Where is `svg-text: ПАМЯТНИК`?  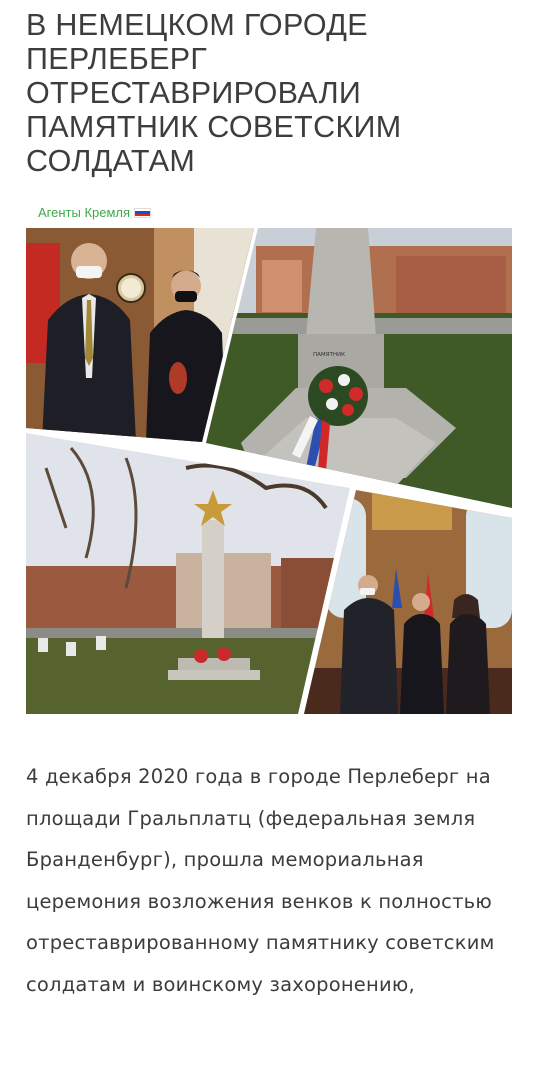 svg-text: ПАМЯТНИК is located at coordinates (329, 355).